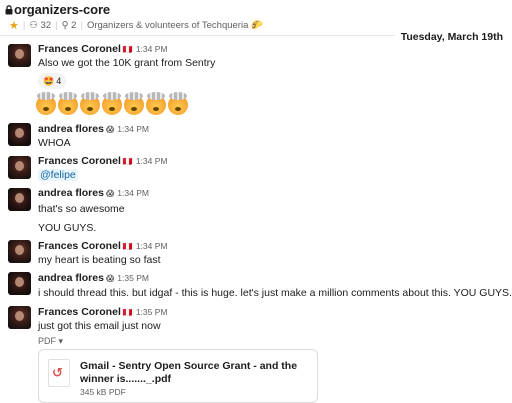 Image resolution: width=512 pixels, height=403 pixels. Describe the element at coordinates (54, 143) in the screenshot. I see `message-text: WHOA` at that location.